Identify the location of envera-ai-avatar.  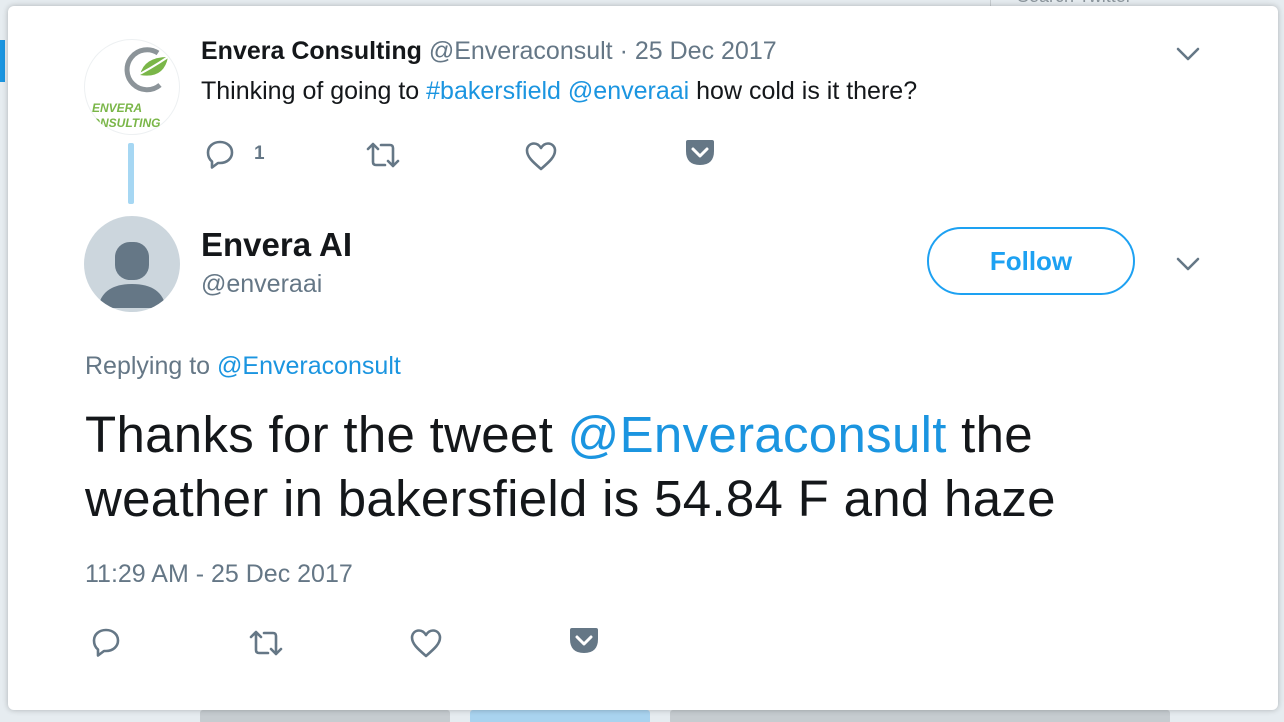
(132, 264).